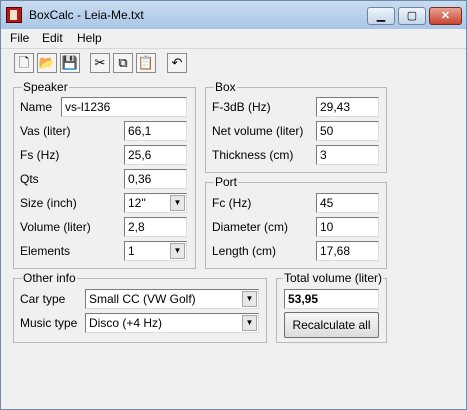  What do you see at coordinates (233, 15) in the screenshot?
I see `title-bar: BoxCalc - Leia-Me.txt ▁ ▢ ✕` at bounding box center [233, 15].